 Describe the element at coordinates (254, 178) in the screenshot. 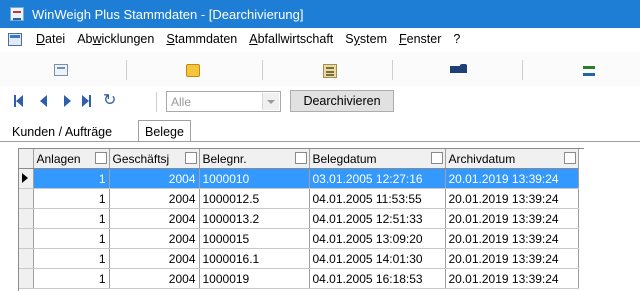

I see `cell-belegnr: 1000010` at that location.